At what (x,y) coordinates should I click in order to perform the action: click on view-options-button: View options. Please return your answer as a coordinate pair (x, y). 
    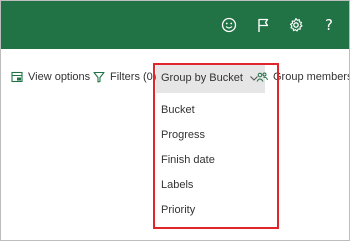
    Looking at the image, I should click on (50, 77).